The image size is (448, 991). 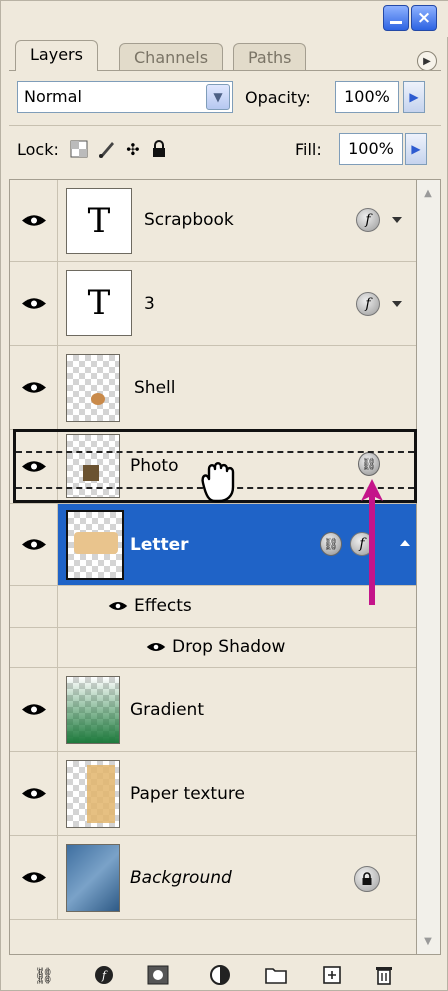 I want to click on menu-arrow-icon: ▶, so click(x=427, y=61).